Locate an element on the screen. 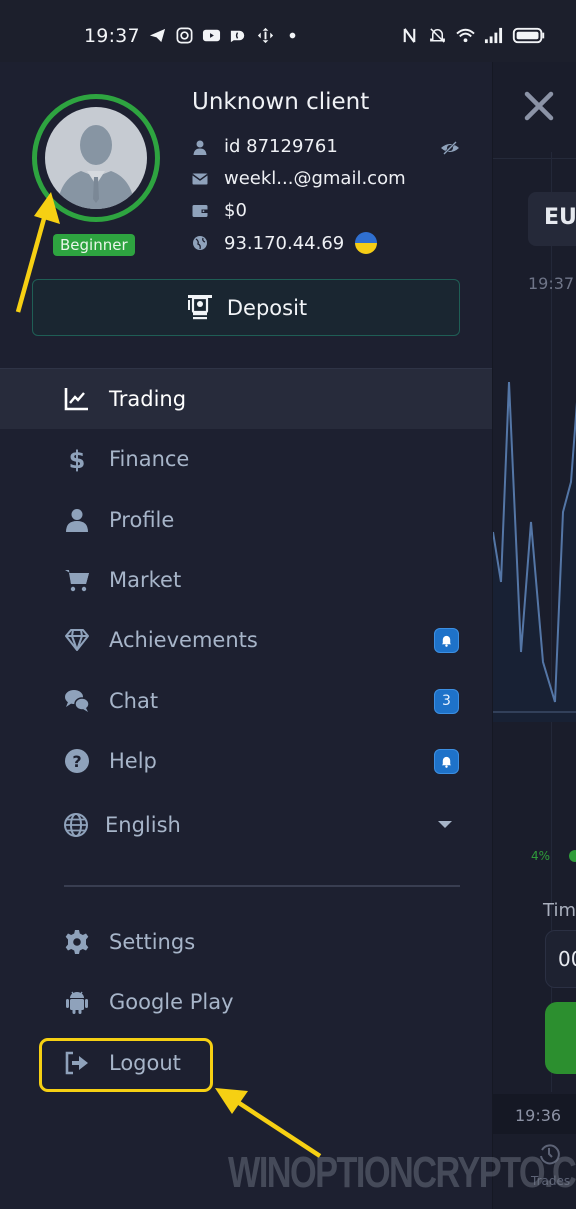 The image size is (576, 1209). background-trading-screen: EU 19:37 4% Tim 00 19:36 Trades is located at coordinates (534, 635).